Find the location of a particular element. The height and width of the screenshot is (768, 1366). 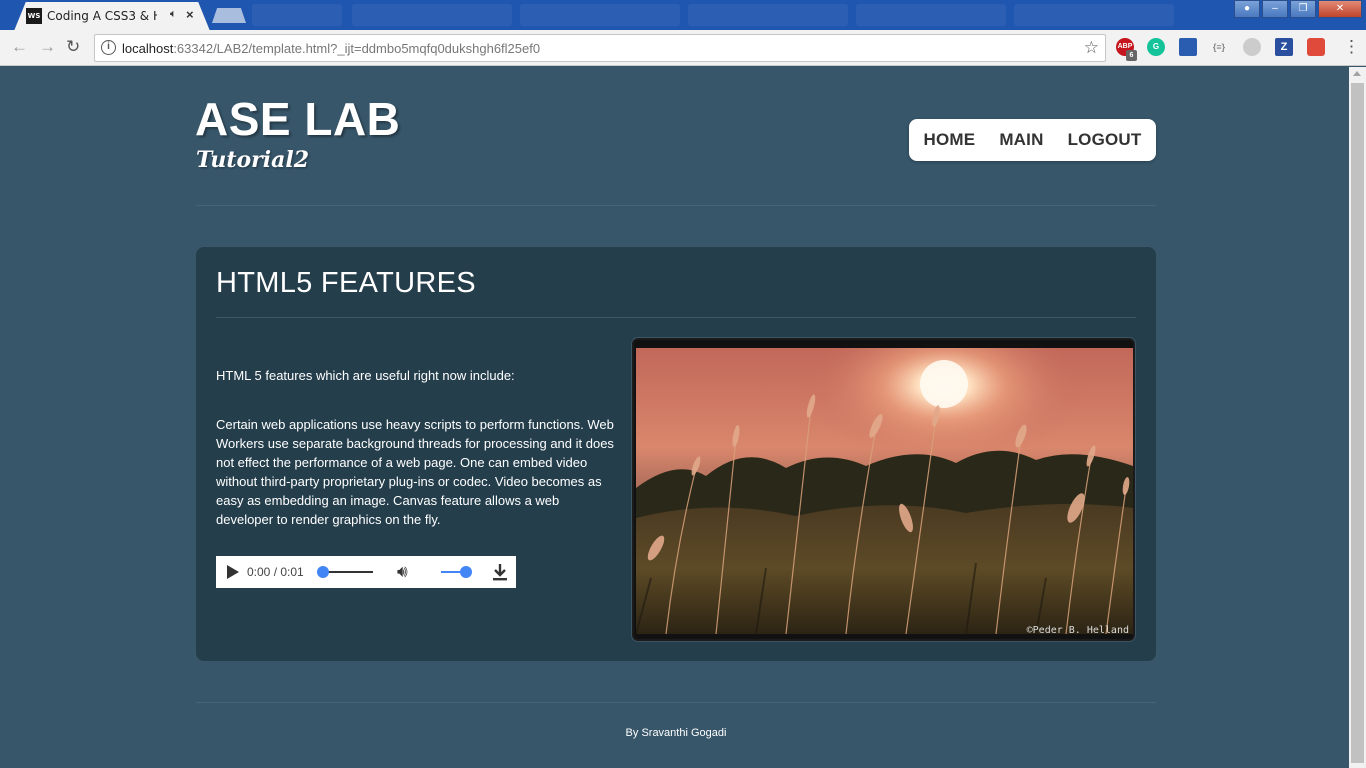

speaker-icon: 🔈︎ is located at coordinates (173, 14).